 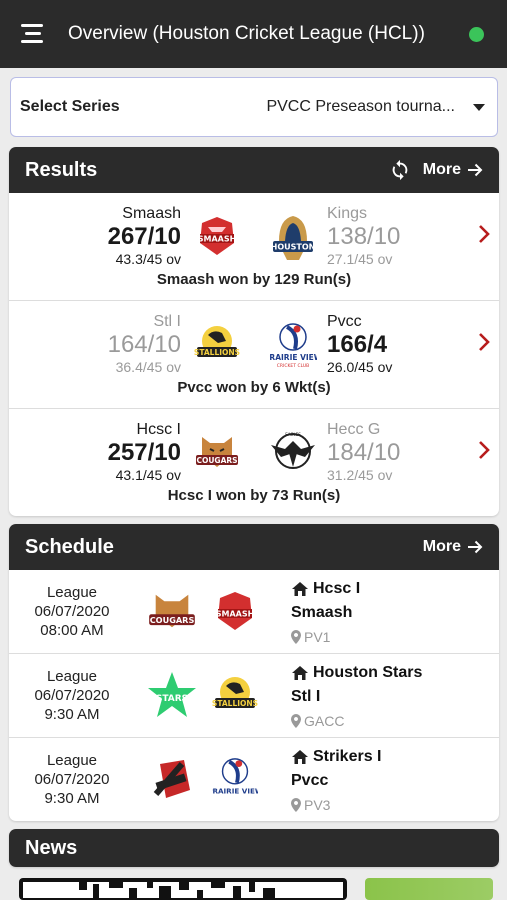 What do you see at coordinates (354, 429) in the screenshot?
I see `team-name: Hecc G` at bounding box center [354, 429].